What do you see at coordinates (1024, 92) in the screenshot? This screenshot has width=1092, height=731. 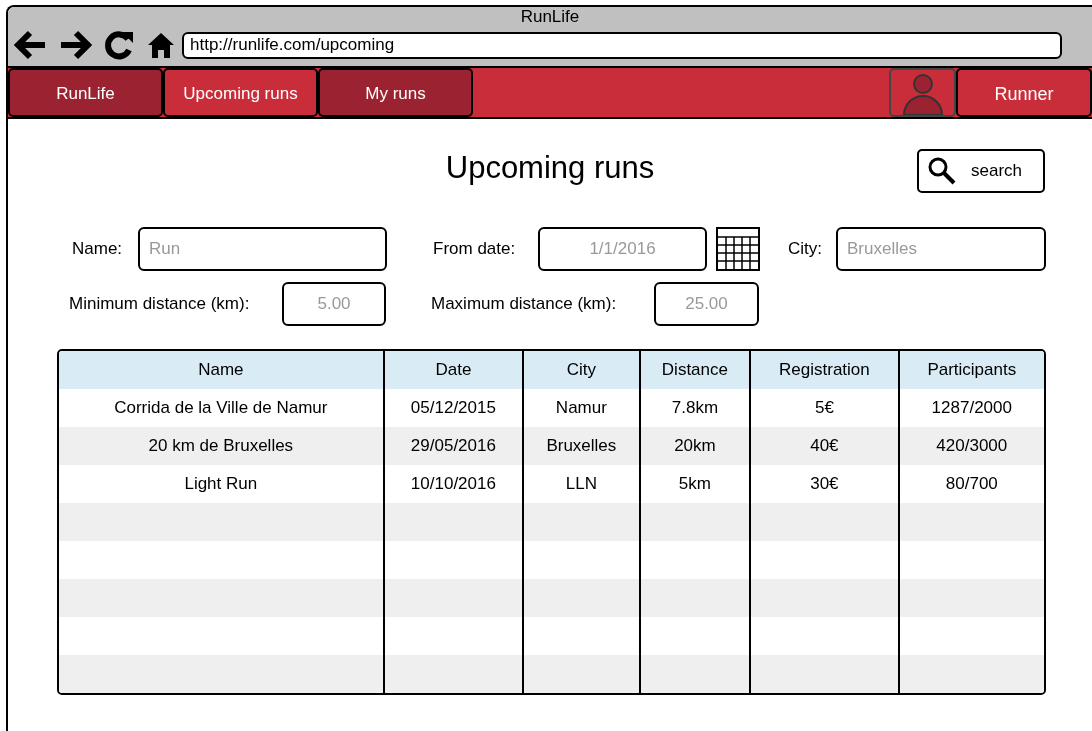 I see `user-menu: Runner` at bounding box center [1024, 92].